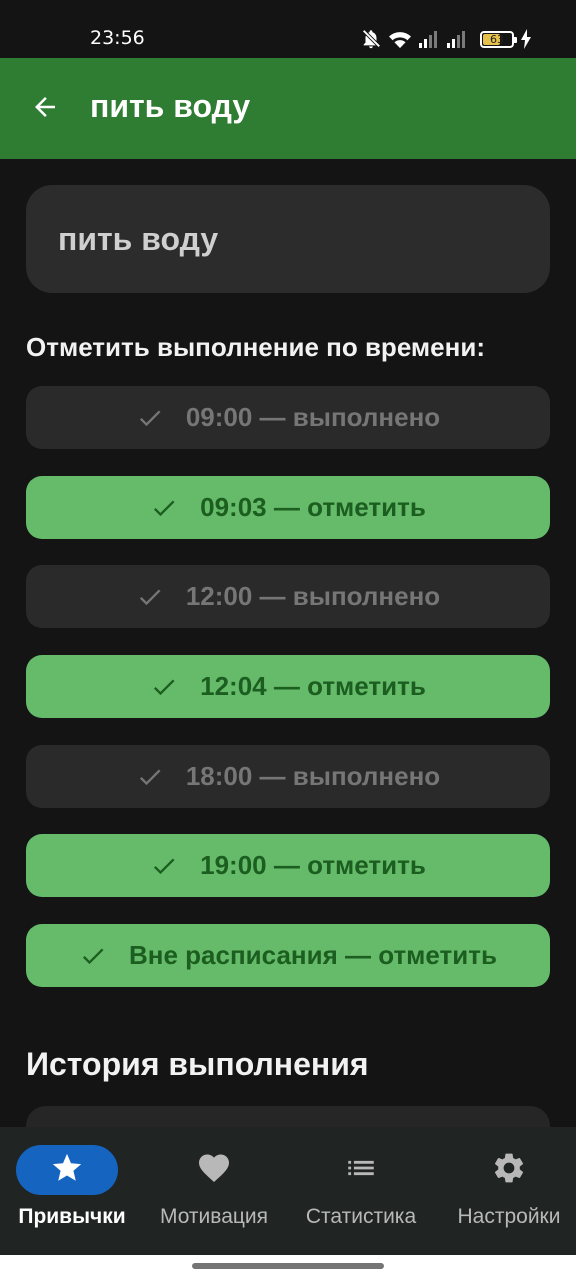 This screenshot has width=576, height=1280. Describe the element at coordinates (288, 239) in the screenshot. I see `habit-name-card: пить воду` at that location.